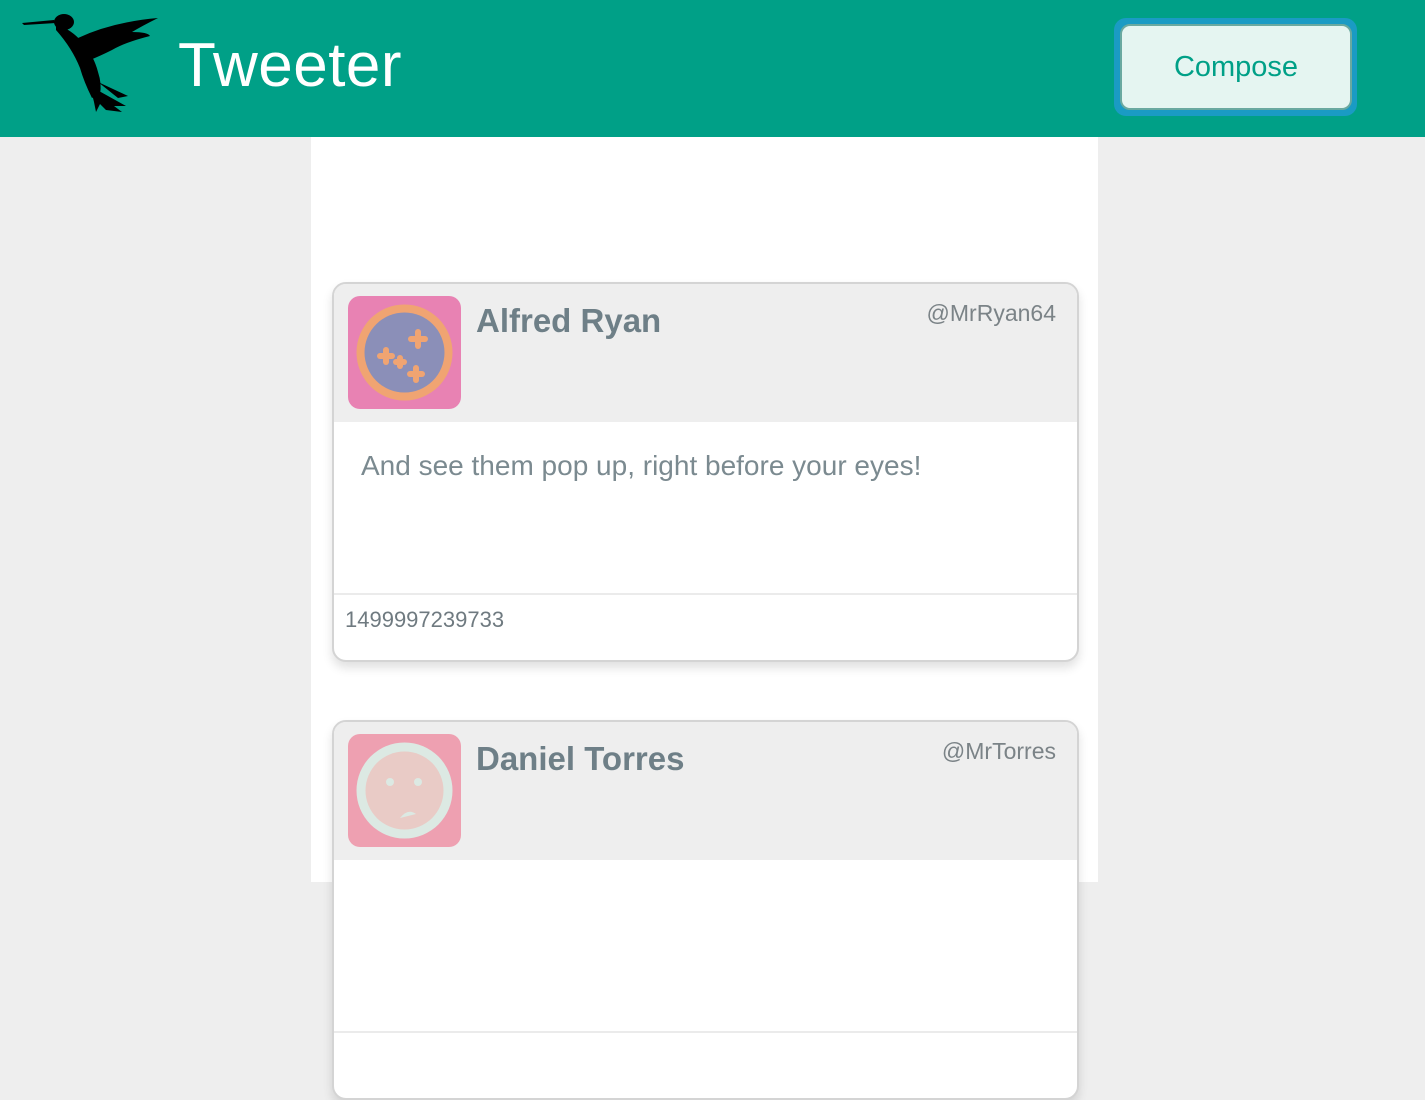 This screenshot has width=1425, height=1100. I want to click on author-name: Daniel Torres, so click(580, 758).